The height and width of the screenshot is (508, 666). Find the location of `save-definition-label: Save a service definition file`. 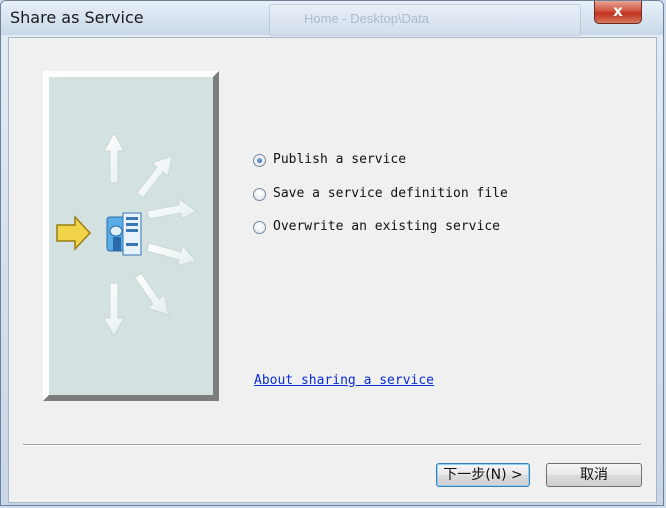

save-definition-label: Save a service definition file is located at coordinates (390, 193).